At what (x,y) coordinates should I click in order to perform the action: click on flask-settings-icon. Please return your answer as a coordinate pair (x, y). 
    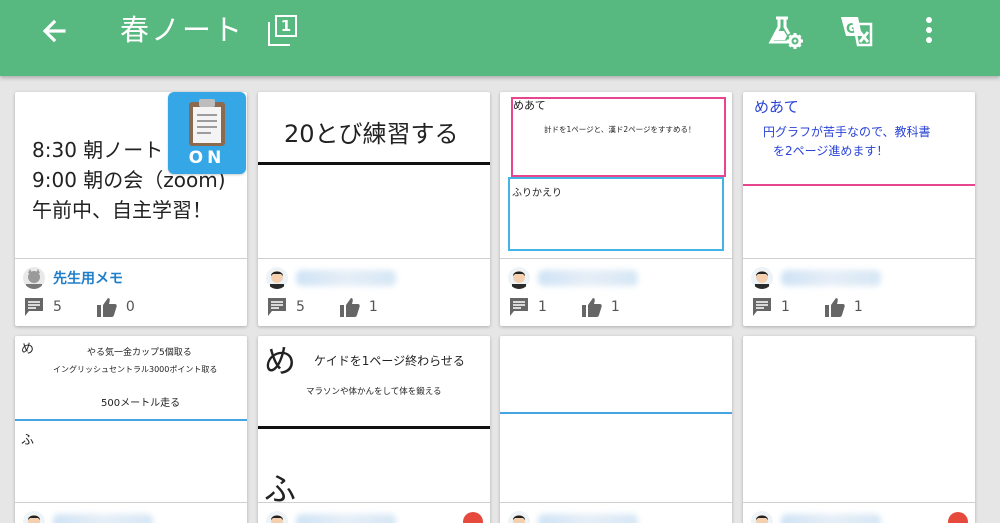
    Looking at the image, I should click on (785, 32).